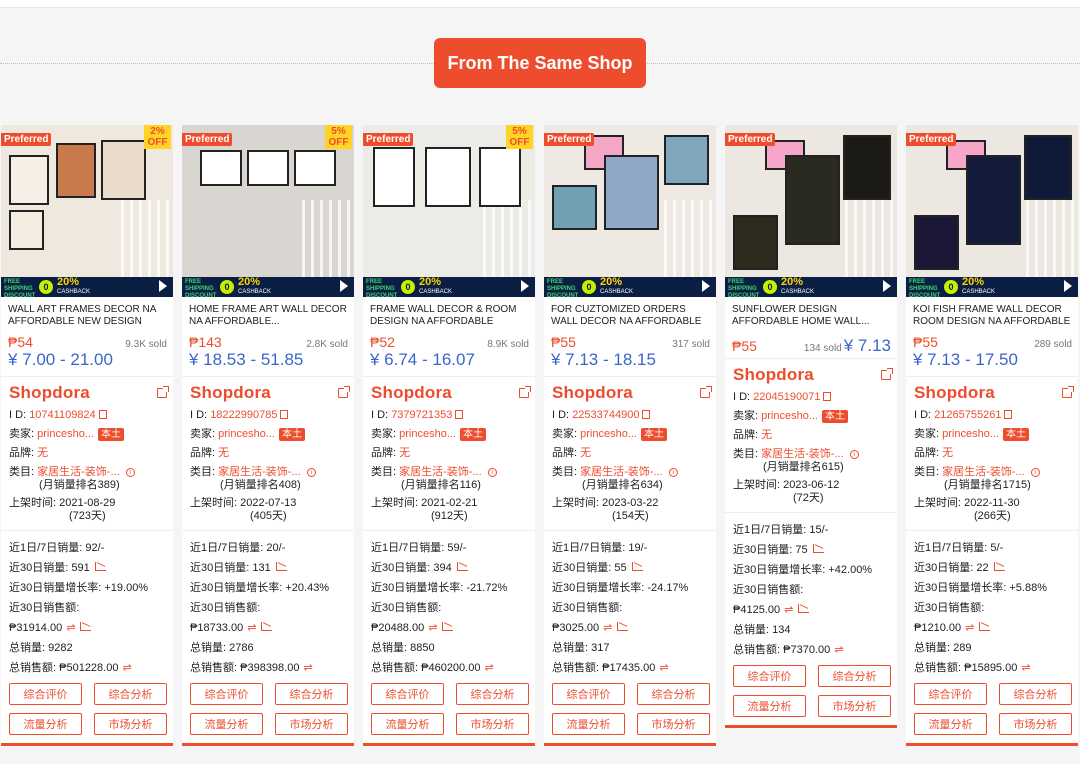  What do you see at coordinates (808, 498) in the screenshot?
I see `listed-days: (72天)` at bounding box center [808, 498].